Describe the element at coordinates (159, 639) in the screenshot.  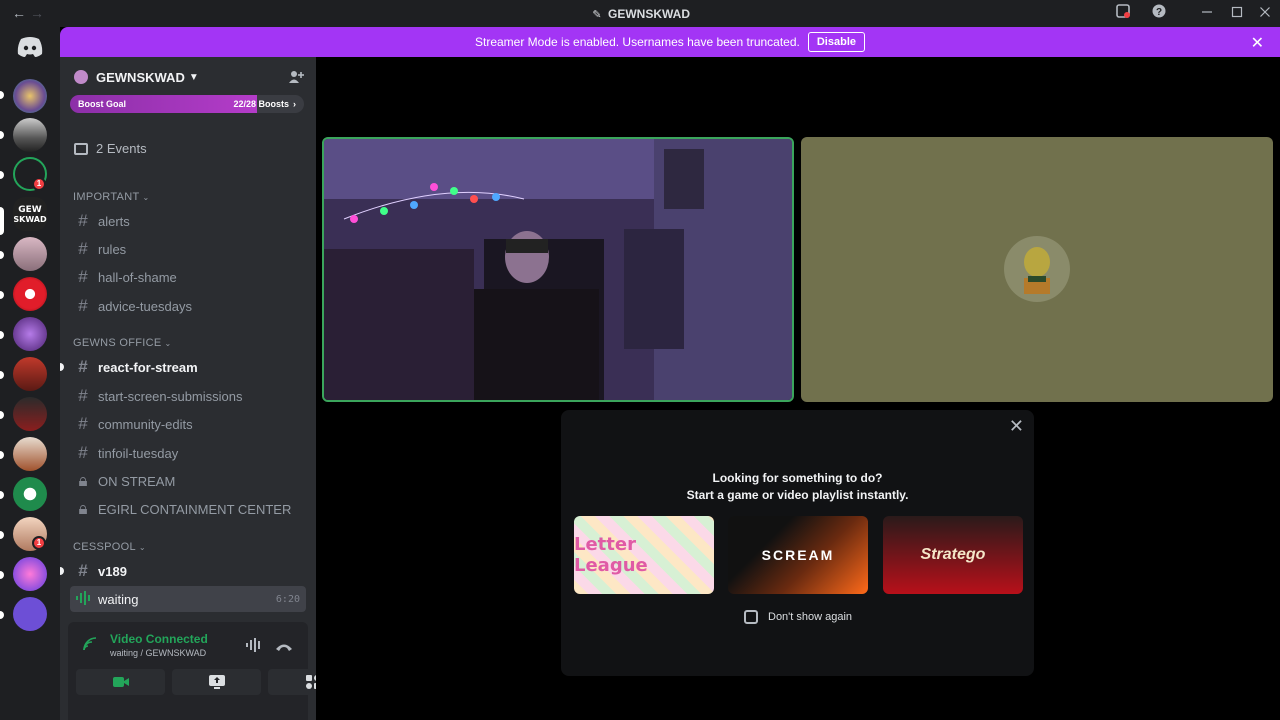
I see `voice-status: Video Connected` at that location.